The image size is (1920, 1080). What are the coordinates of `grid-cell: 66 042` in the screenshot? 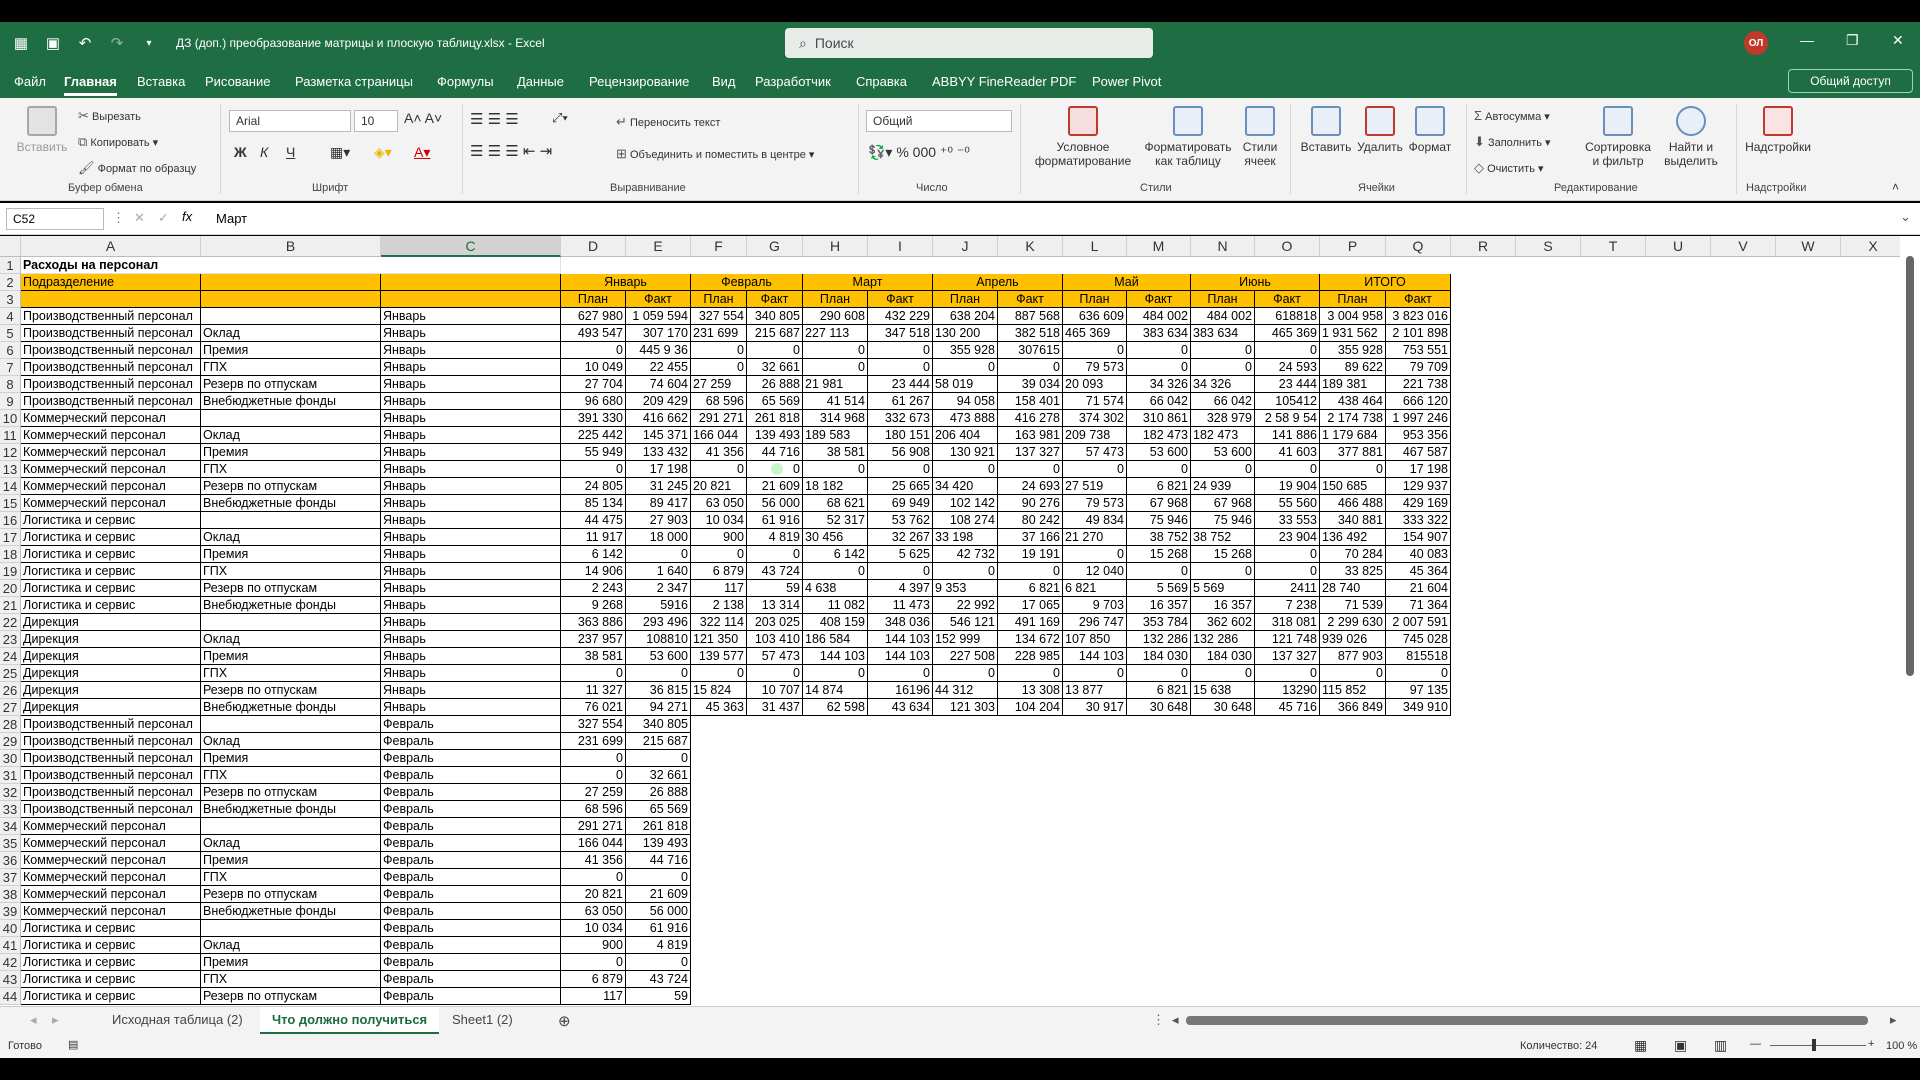 It's located at (1159, 401).